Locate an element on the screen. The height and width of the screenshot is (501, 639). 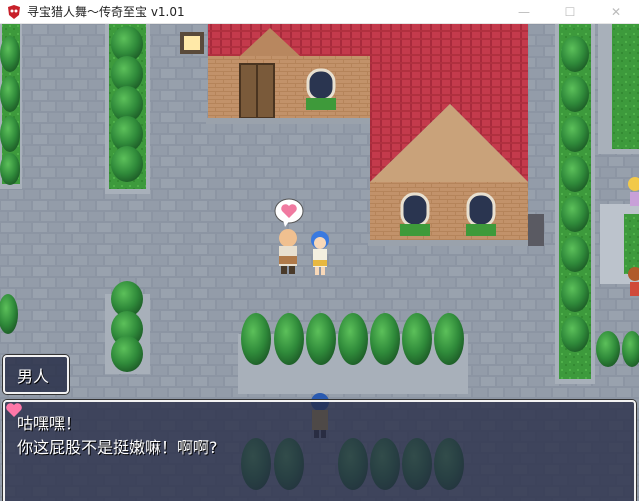
speaker-name-box: 男人 is located at coordinates (36, 374).